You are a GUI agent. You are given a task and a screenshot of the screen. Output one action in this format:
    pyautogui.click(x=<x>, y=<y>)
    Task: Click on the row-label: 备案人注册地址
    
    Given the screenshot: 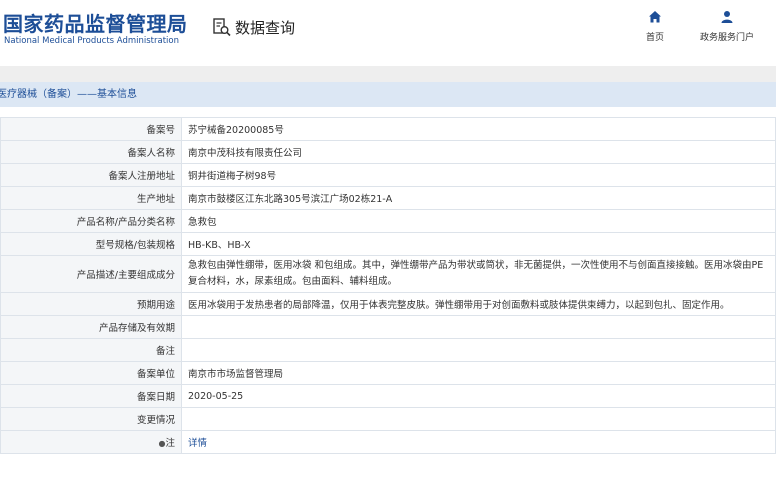 What is the action you would take?
    pyautogui.click(x=91, y=175)
    